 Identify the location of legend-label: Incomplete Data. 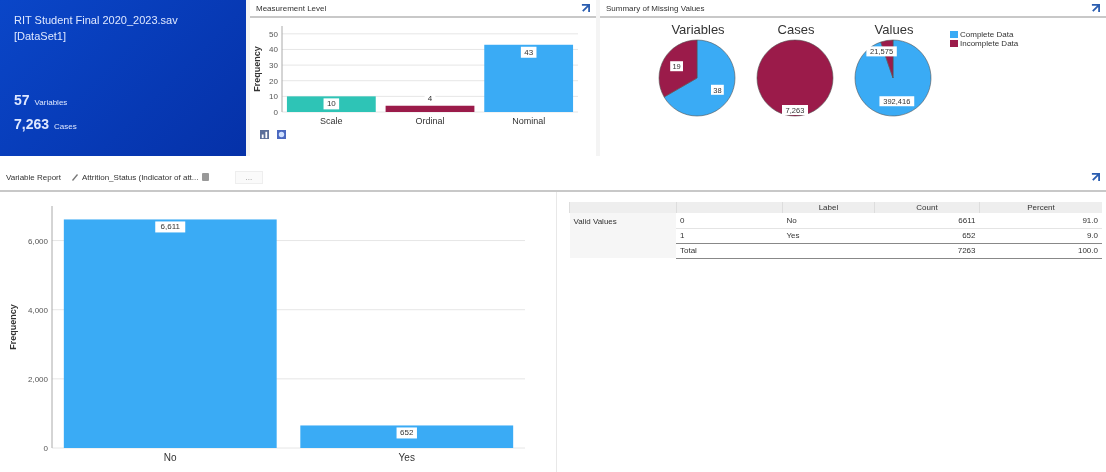
(989, 43).